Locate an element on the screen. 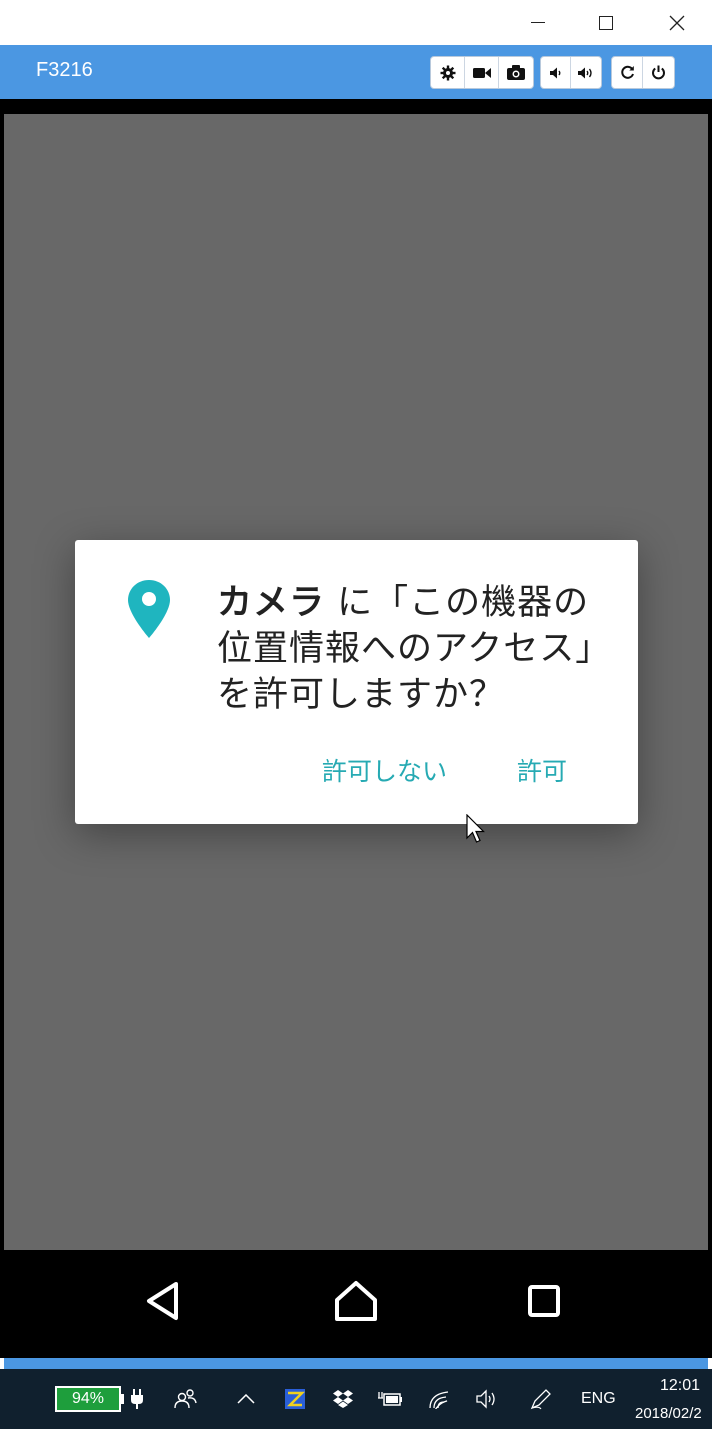  home-icon is located at coordinates (356, 1301).